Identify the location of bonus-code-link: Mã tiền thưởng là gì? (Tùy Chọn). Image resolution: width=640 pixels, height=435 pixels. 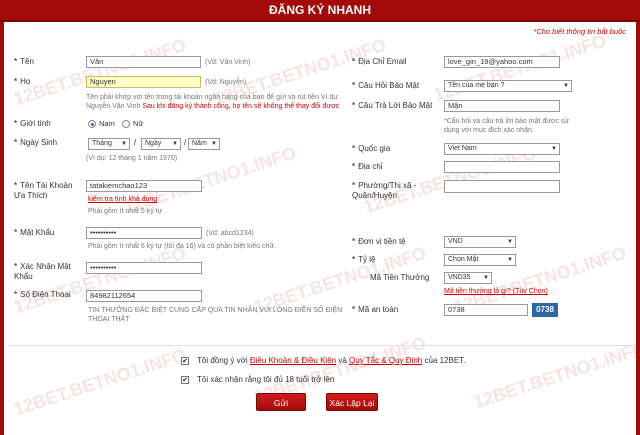
(496, 291).